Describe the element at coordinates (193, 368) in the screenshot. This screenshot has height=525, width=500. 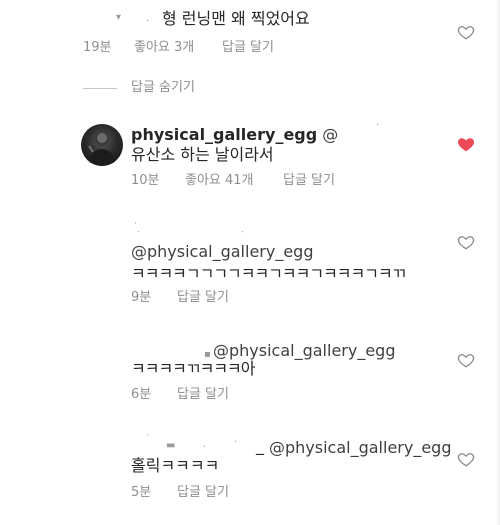
I see `comment-text: ㅋㅋㅋㅋㄲㅋㅋㅋ아` at that location.